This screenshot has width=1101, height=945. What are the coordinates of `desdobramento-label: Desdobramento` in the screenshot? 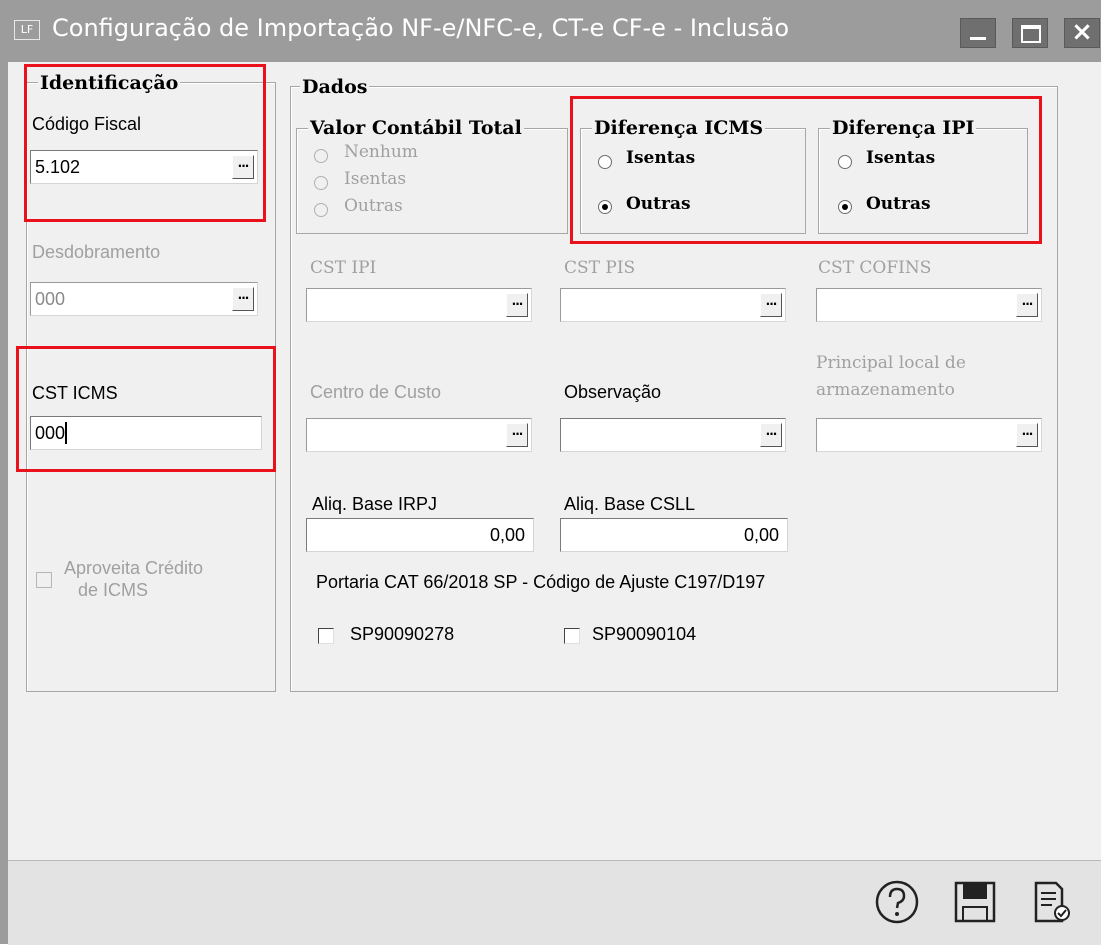 It's located at (96, 252).